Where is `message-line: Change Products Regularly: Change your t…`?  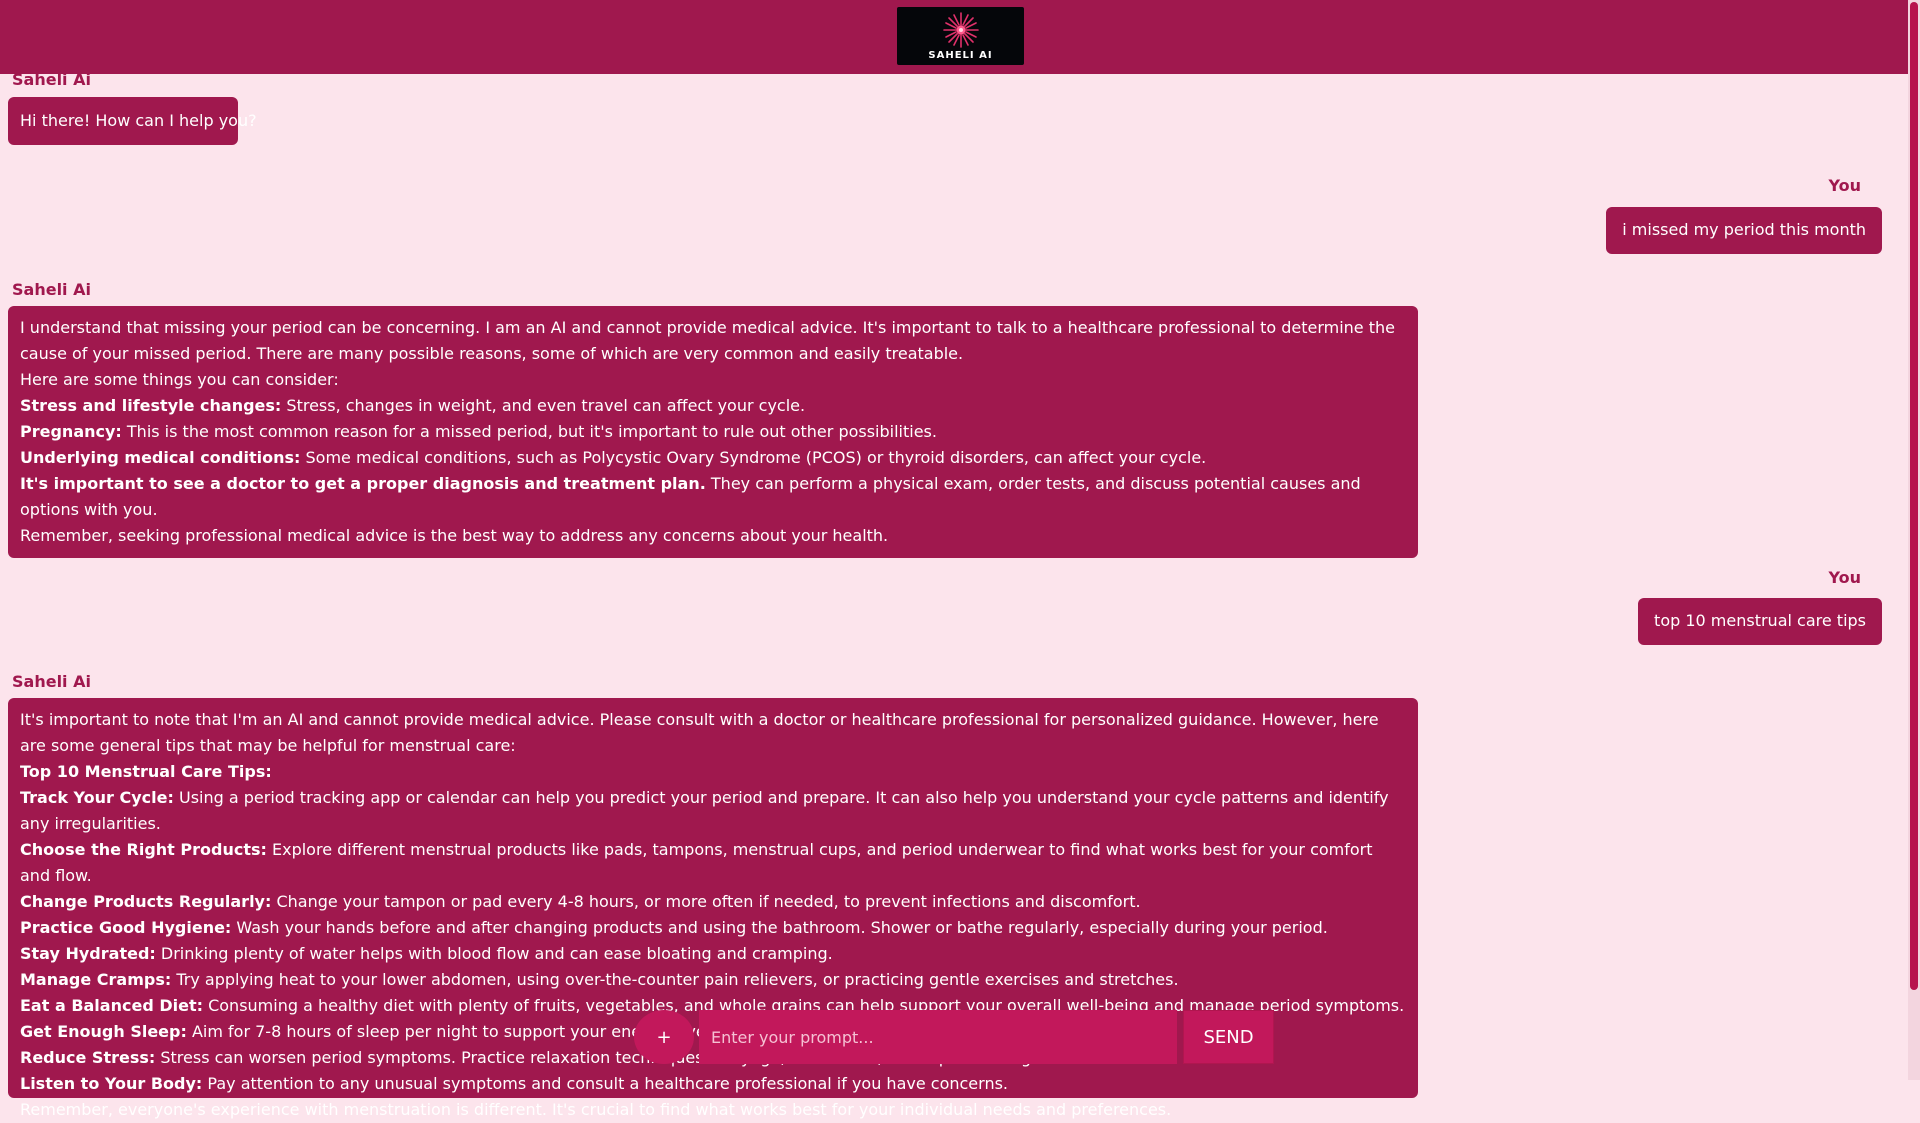 message-line: Change Products Regularly: Change your t… is located at coordinates (580, 901).